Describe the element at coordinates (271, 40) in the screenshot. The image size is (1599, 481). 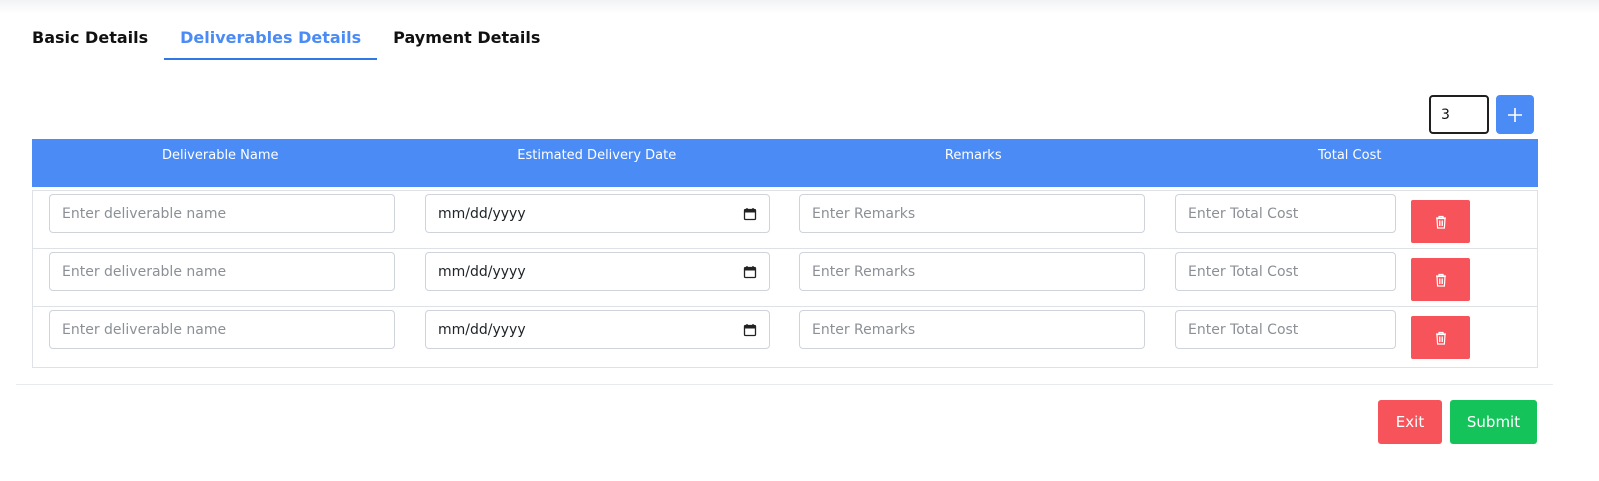
I see `tab-deliverables-details: Deliverables Details` at that location.